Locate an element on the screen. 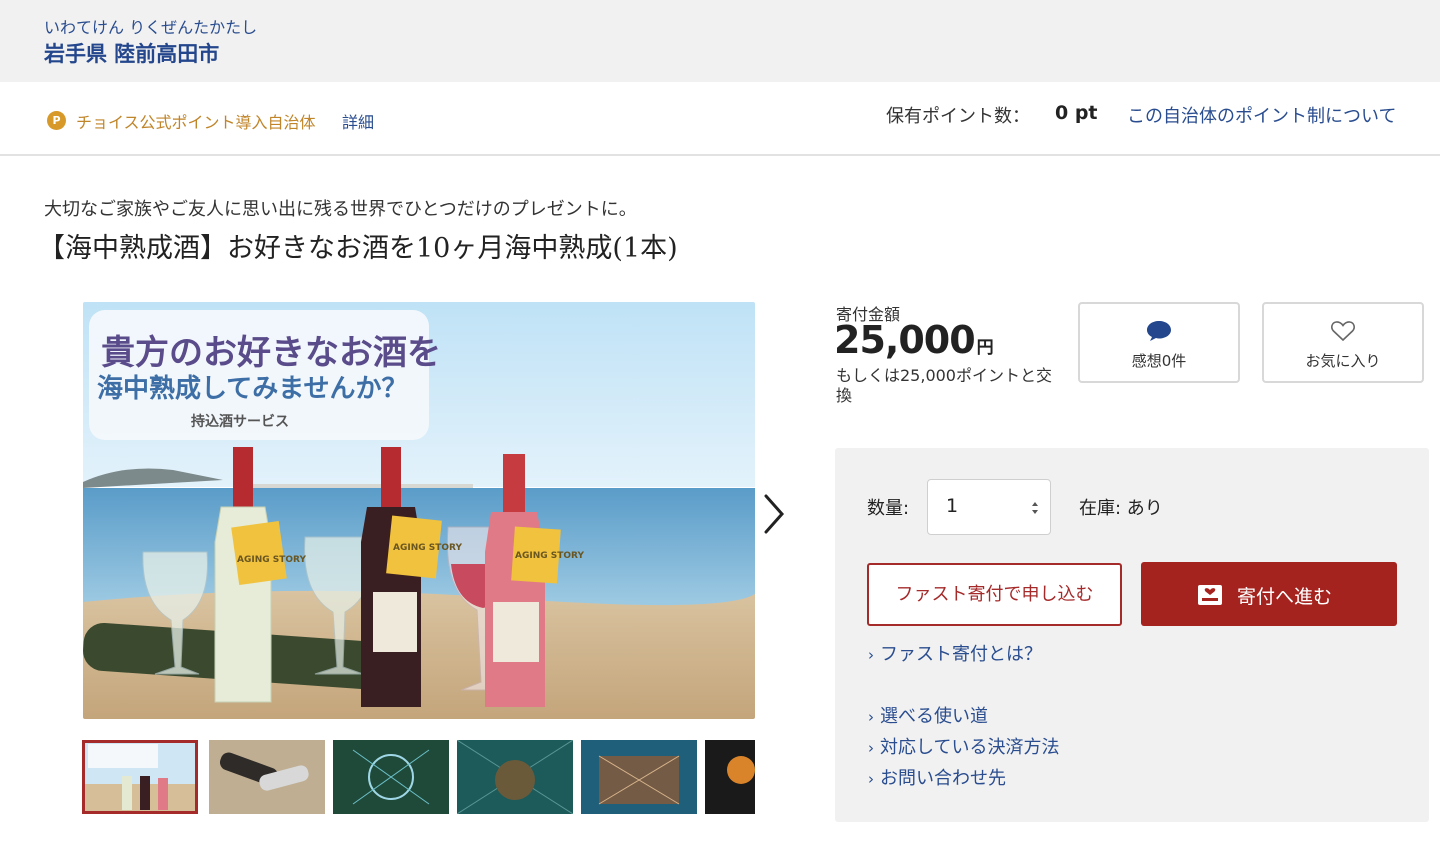 The image size is (1440, 846). review-button: 感想0件 is located at coordinates (1159, 342).